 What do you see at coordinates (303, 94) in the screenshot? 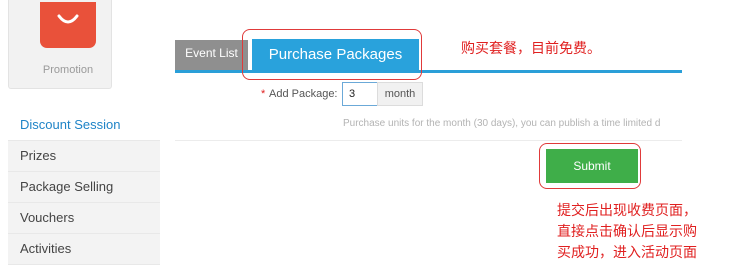
I see `add-package-label: Add Package:` at bounding box center [303, 94].